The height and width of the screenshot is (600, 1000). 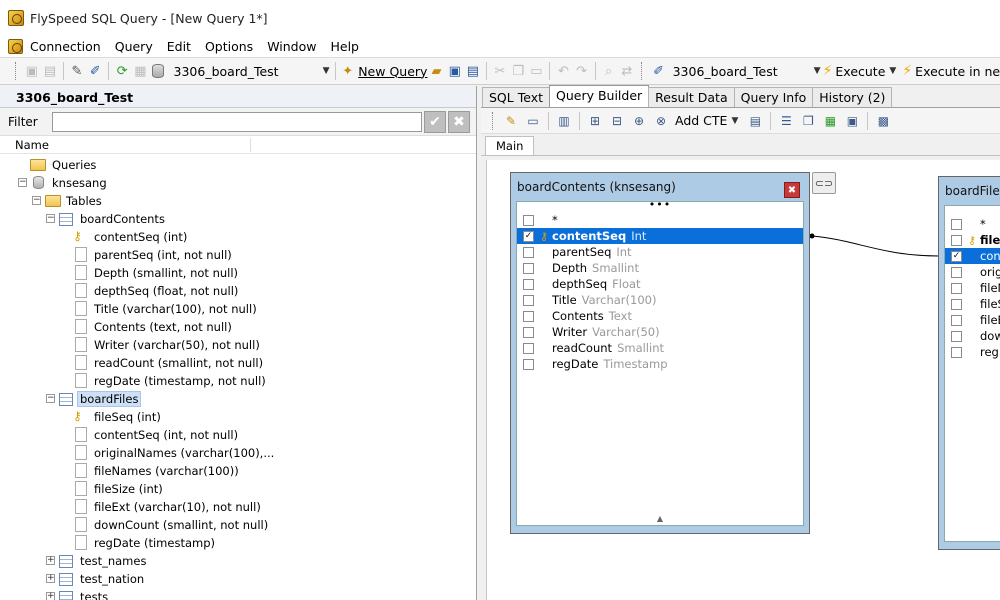 What do you see at coordinates (883, 121) in the screenshot?
I see `arrange-icon: ▩` at bounding box center [883, 121].